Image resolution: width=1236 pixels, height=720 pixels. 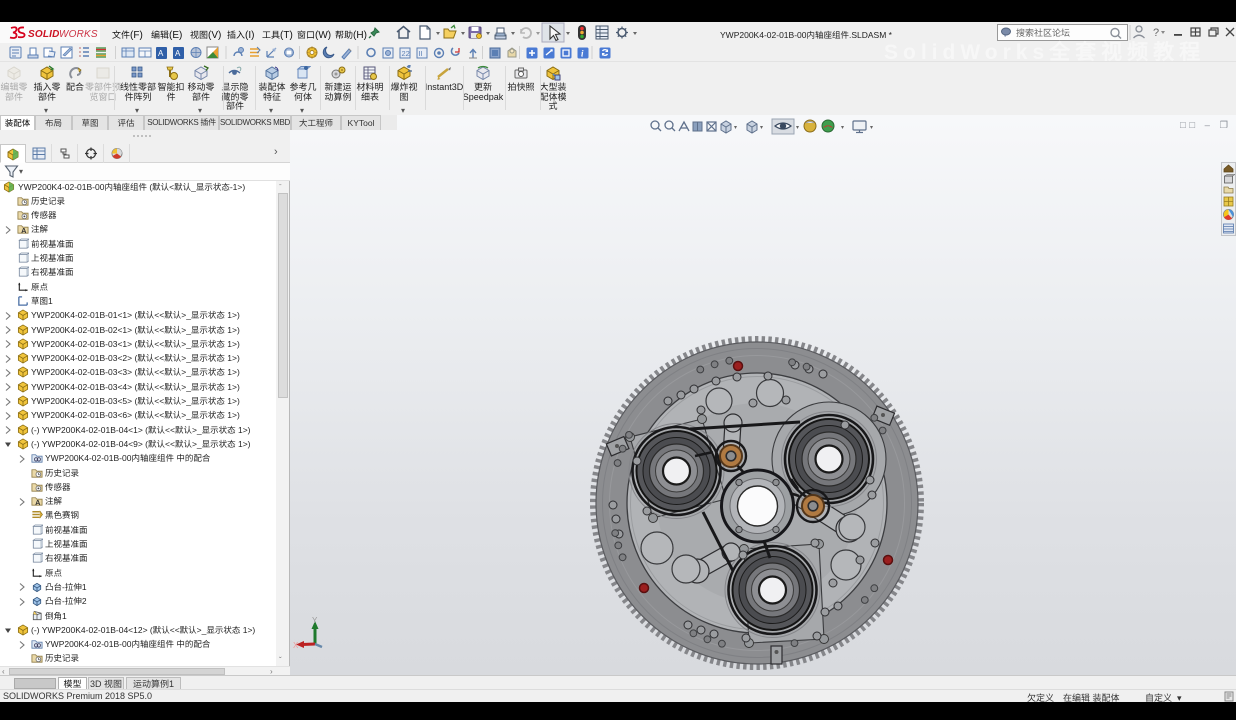 I want to click on svg-text: X, so click(x=296, y=645).